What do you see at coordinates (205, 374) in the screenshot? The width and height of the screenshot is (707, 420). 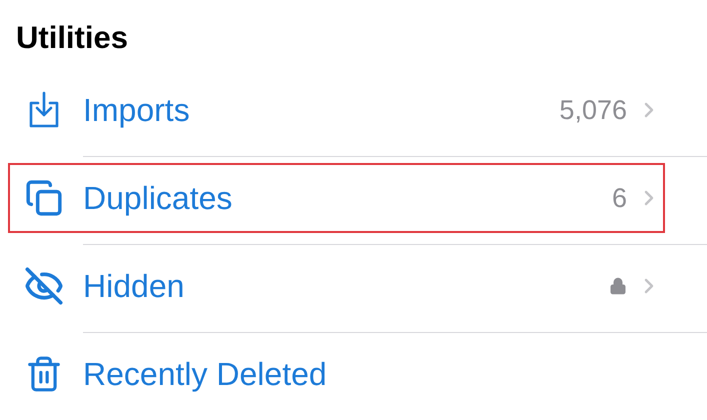 I see `item-label: Recently Deleted` at bounding box center [205, 374].